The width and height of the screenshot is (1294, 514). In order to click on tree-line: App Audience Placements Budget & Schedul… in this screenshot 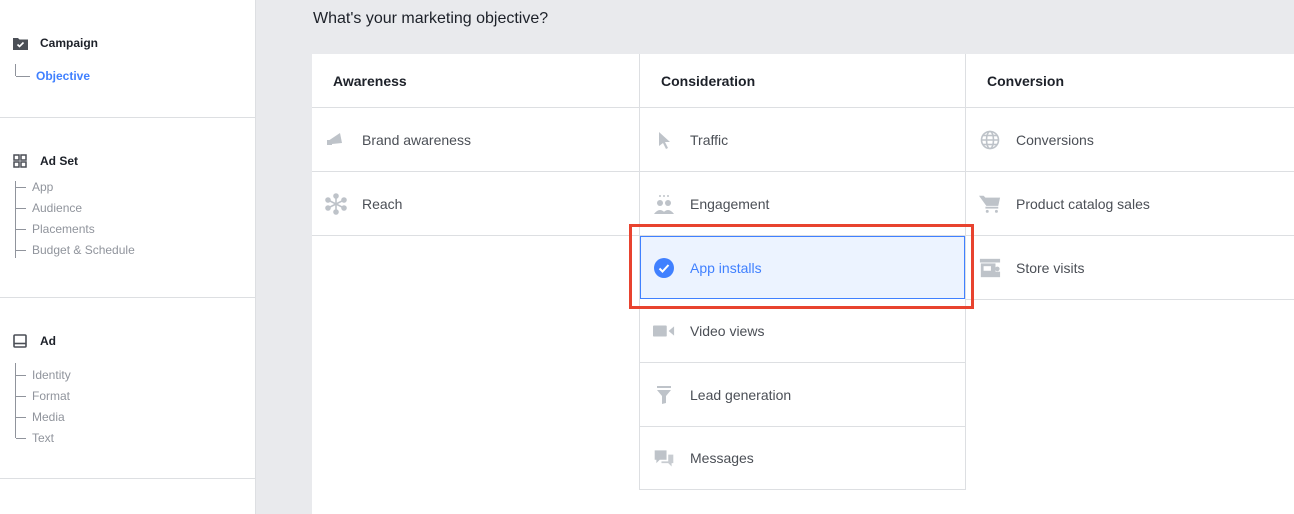, I will do `click(75, 219)`.